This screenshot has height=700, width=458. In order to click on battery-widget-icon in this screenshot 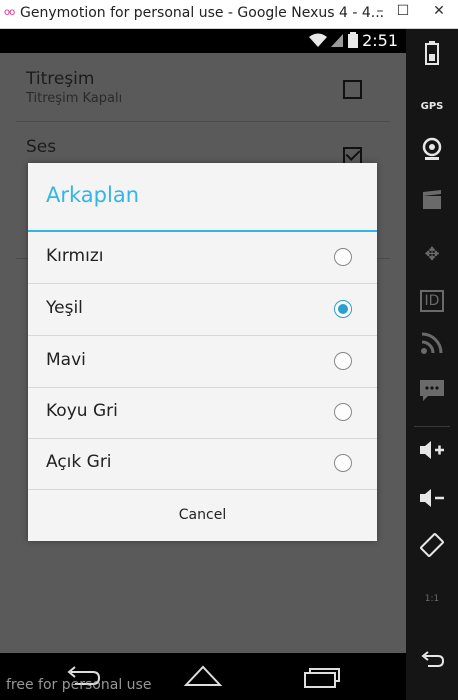, I will do `click(432, 59)`.